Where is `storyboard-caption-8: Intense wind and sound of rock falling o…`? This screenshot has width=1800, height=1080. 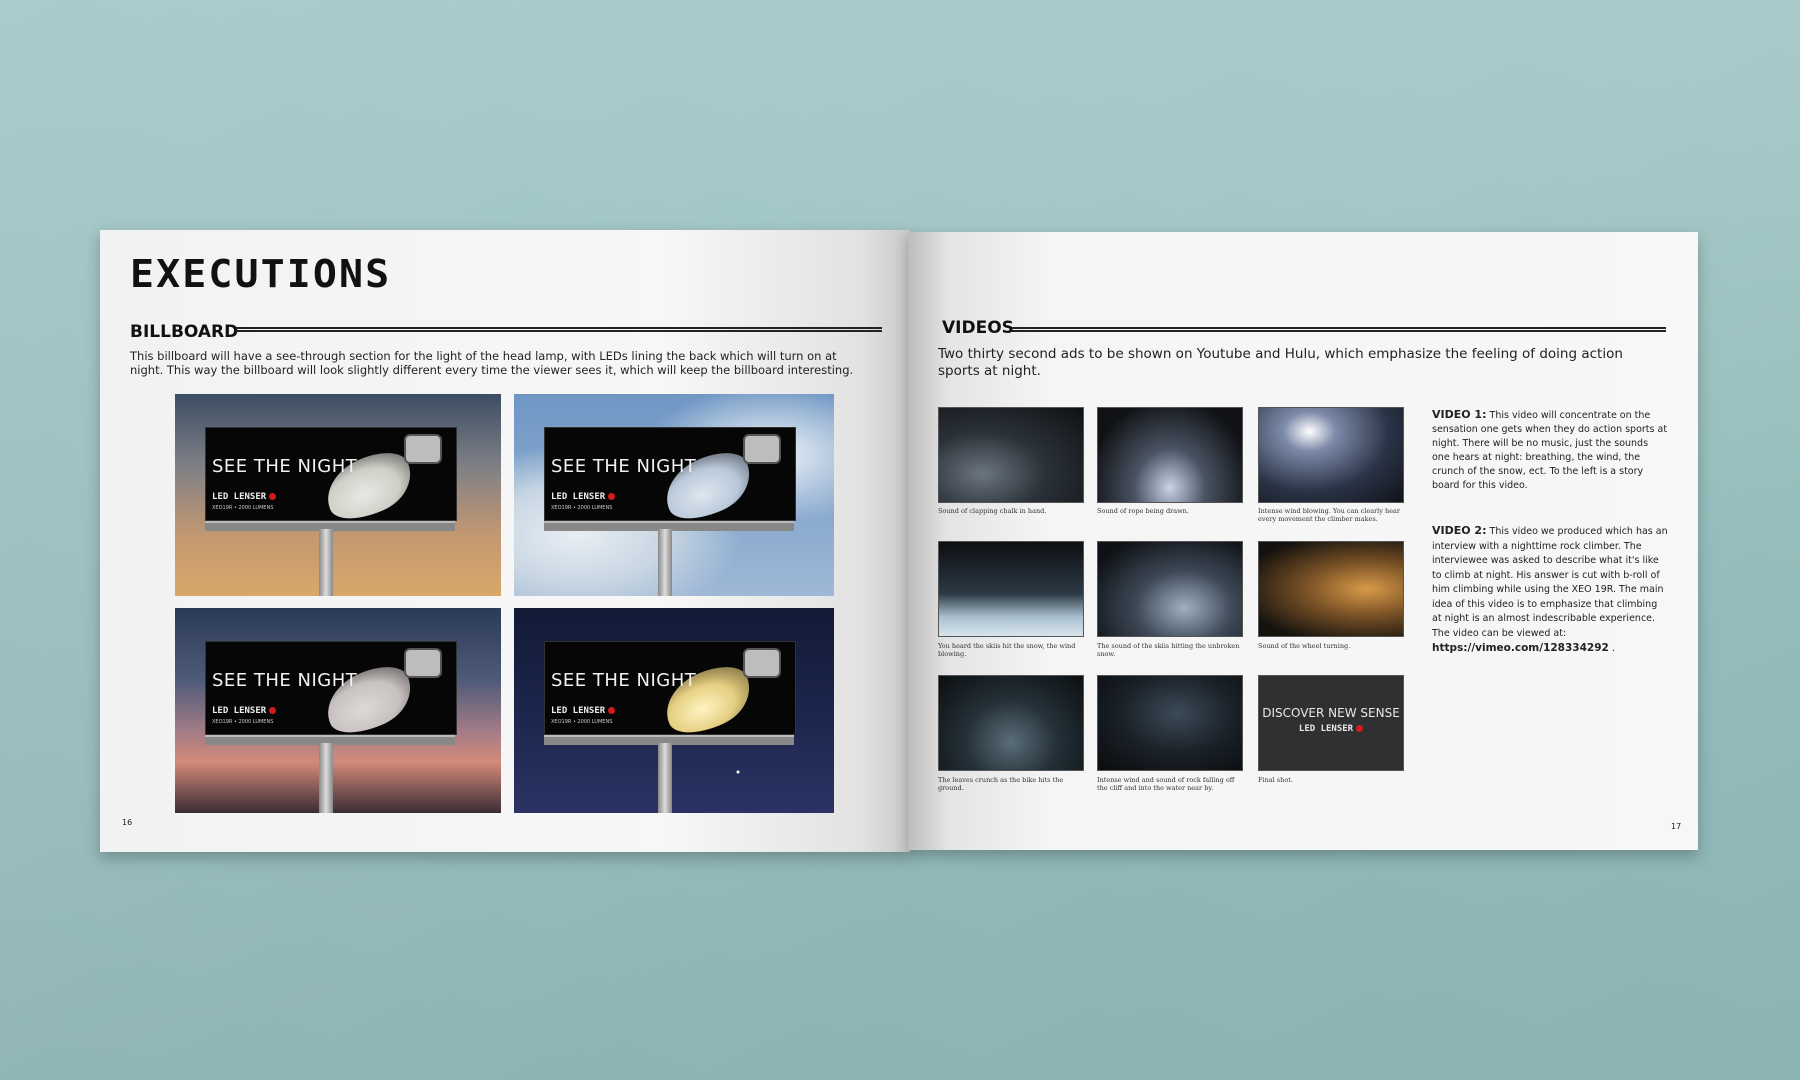 storyboard-caption-8: Intense wind and sound of rock falling o… is located at coordinates (1166, 784).